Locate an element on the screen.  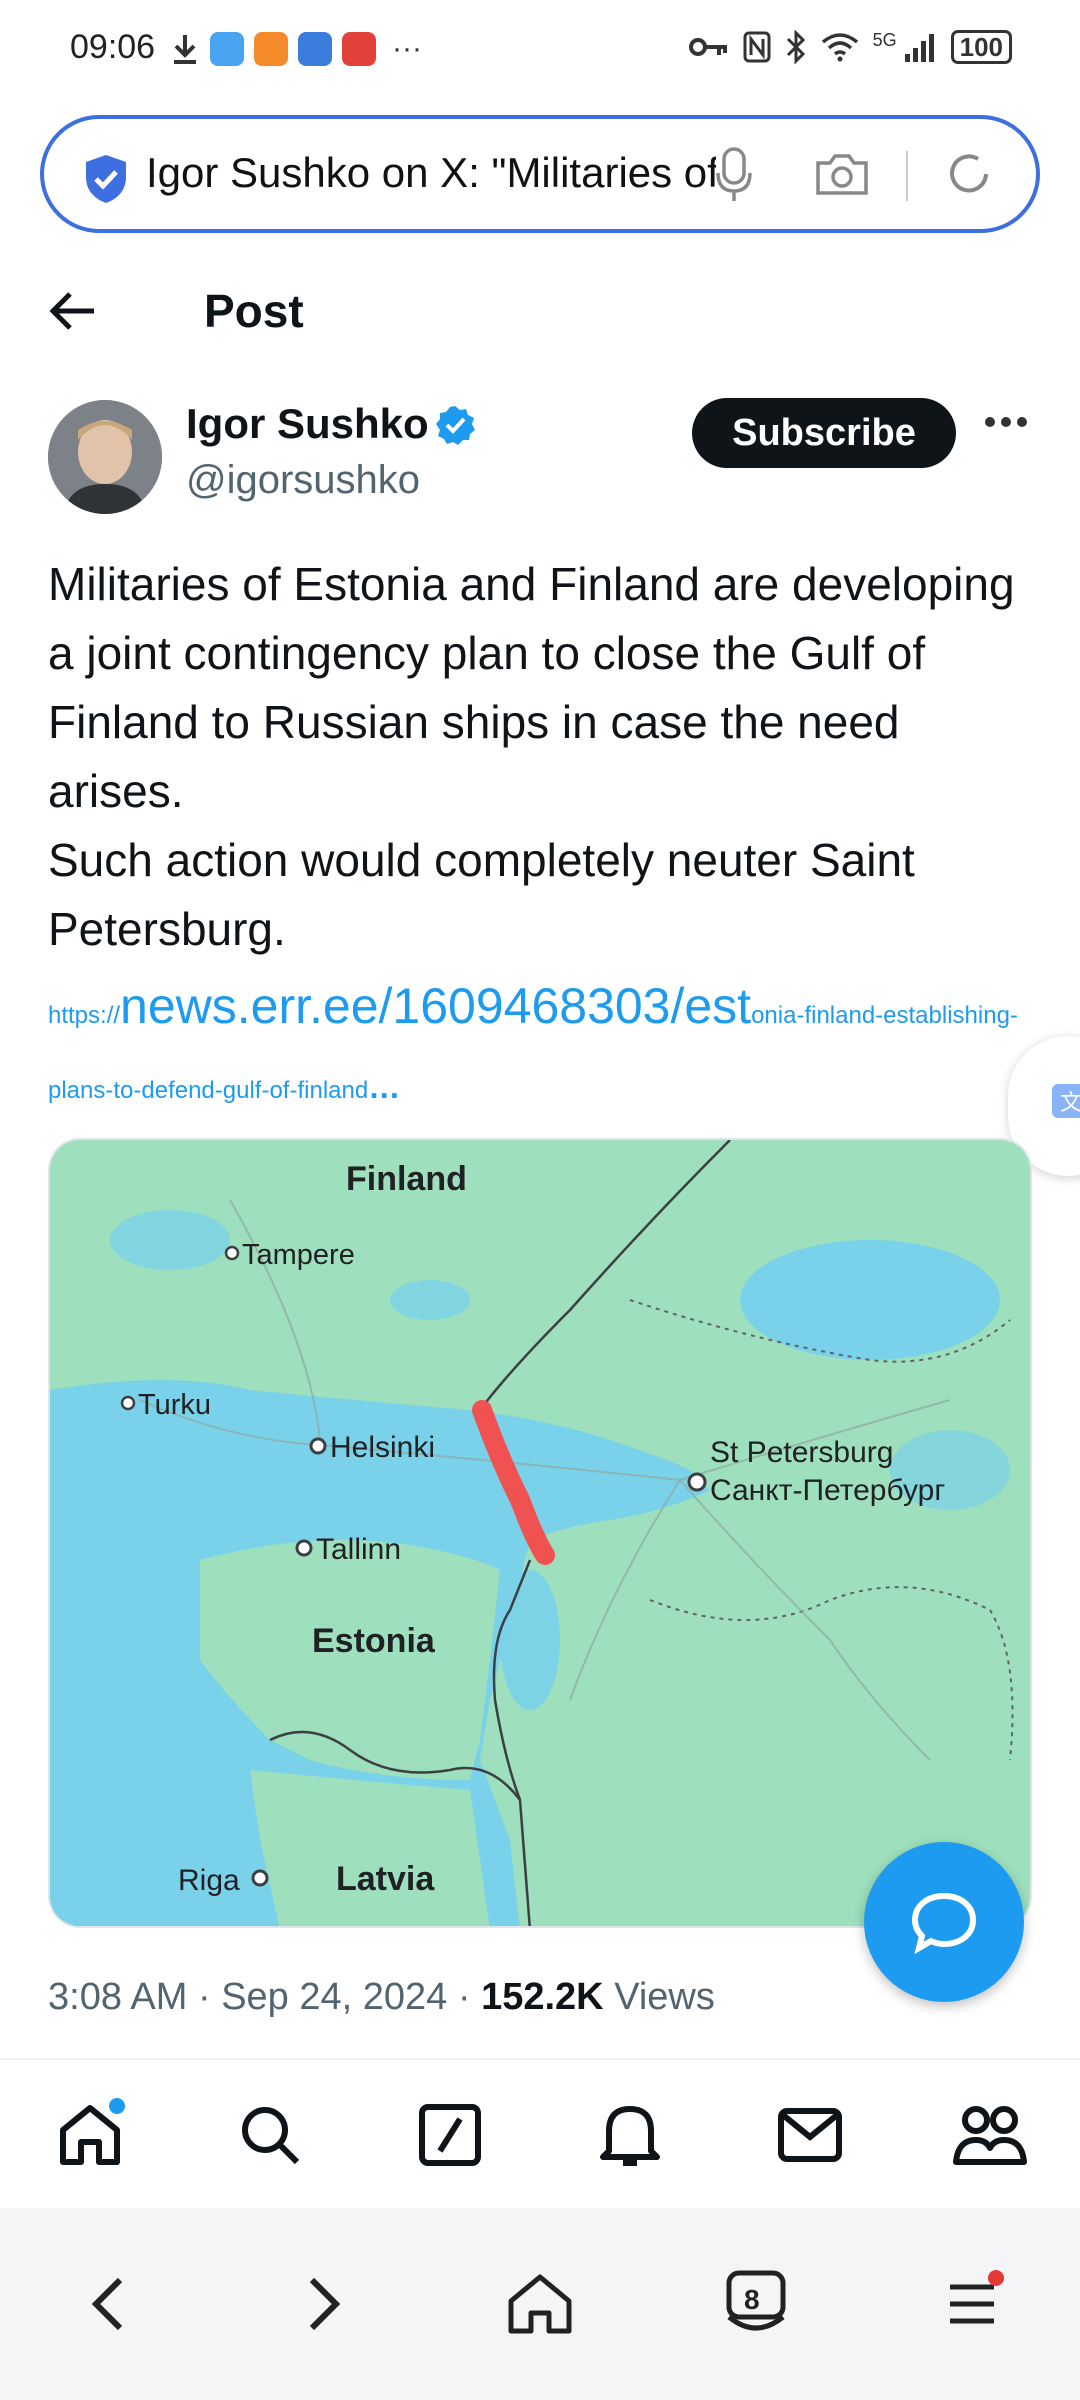
nav-communities is located at coordinates (990, 2135).